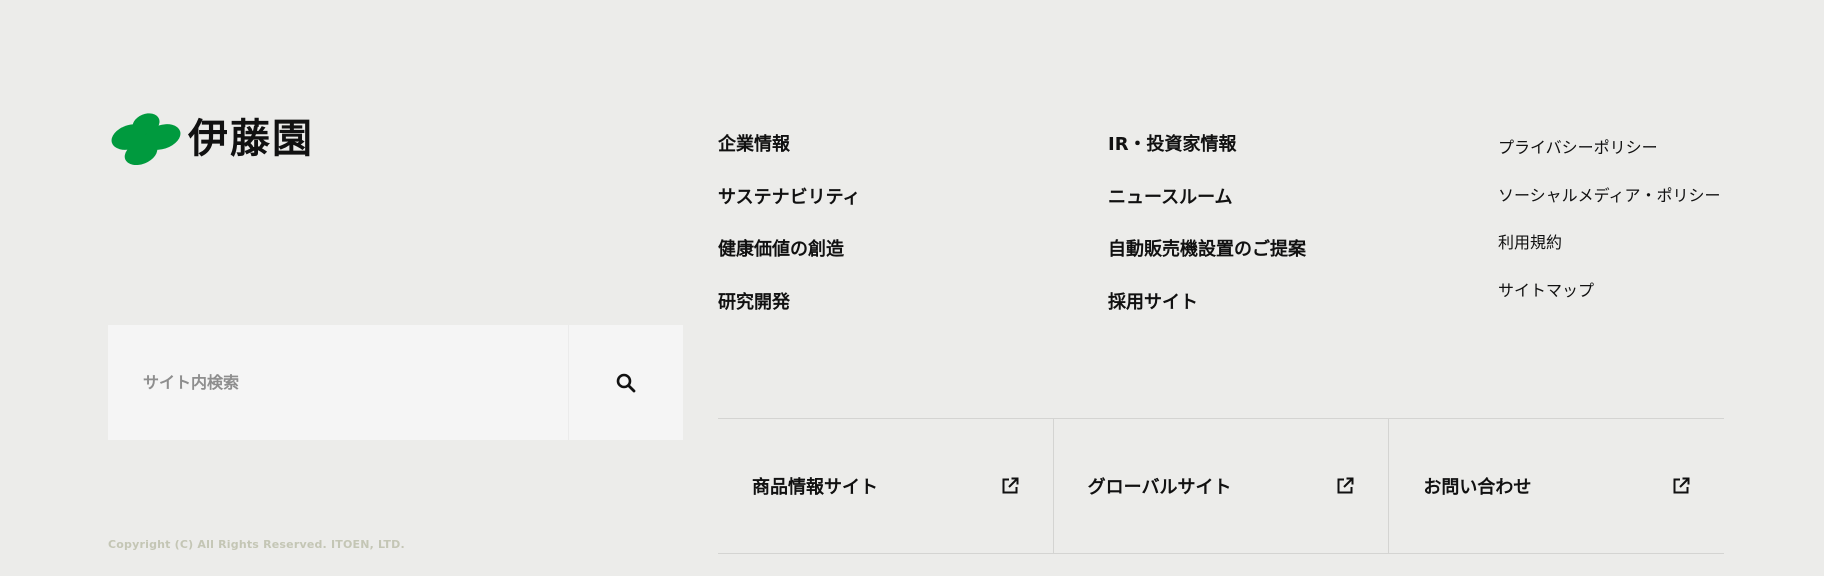 The image size is (1824, 576). I want to click on brand-logo: 伊藤園, so click(212, 139).